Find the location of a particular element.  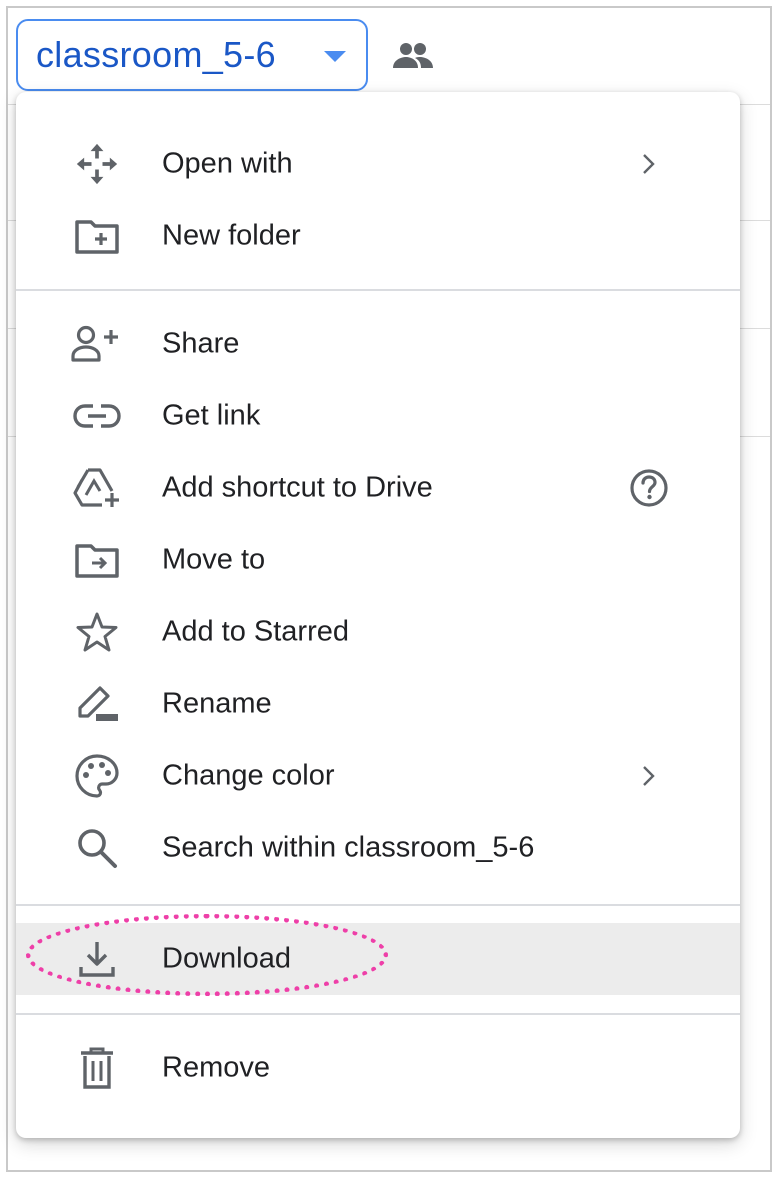

help-icon is located at coordinates (649, 488).